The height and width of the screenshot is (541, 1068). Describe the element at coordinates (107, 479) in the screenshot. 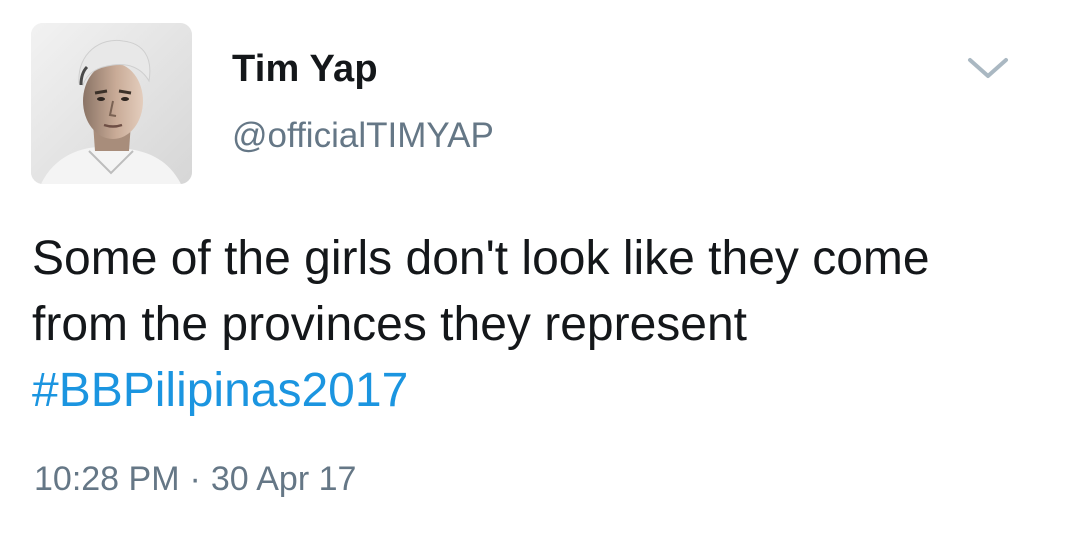

I see `tweet-time: 10:28 PM` at that location.